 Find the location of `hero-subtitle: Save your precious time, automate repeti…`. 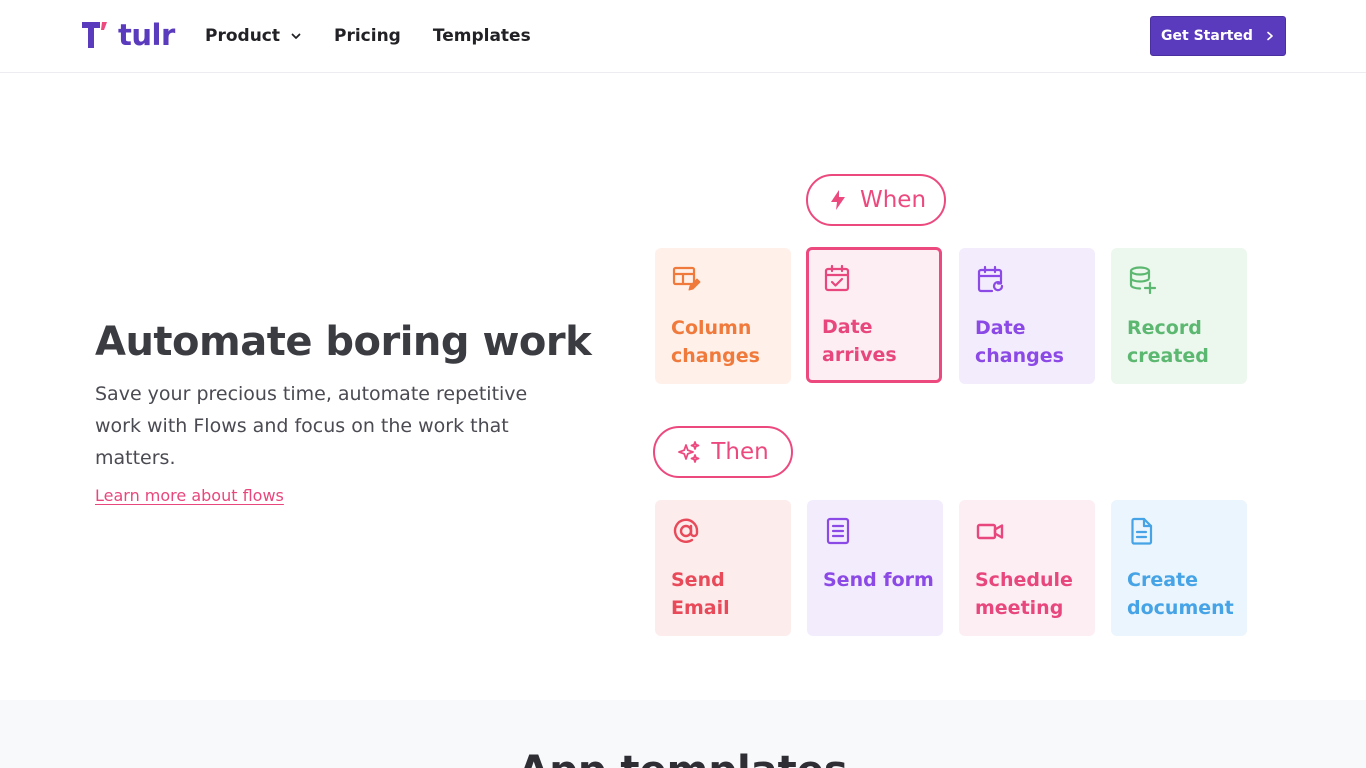

hero-subtitle: Save your precious time, automate repeti… is located at coordinates (311, 426).